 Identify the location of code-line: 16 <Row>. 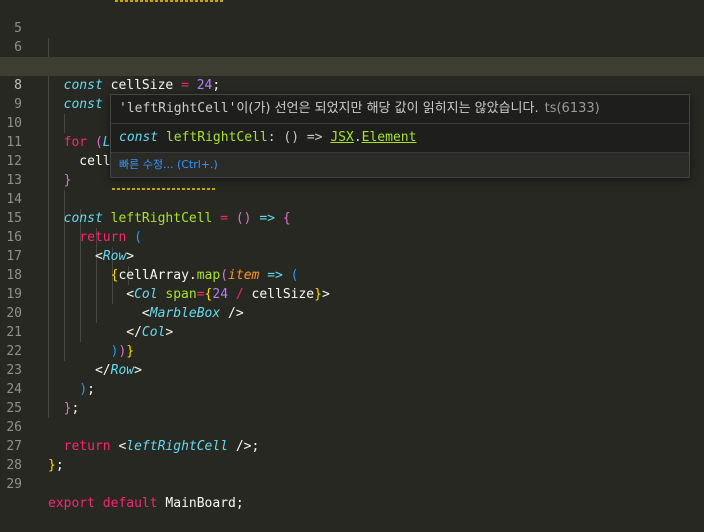
(352, 236).